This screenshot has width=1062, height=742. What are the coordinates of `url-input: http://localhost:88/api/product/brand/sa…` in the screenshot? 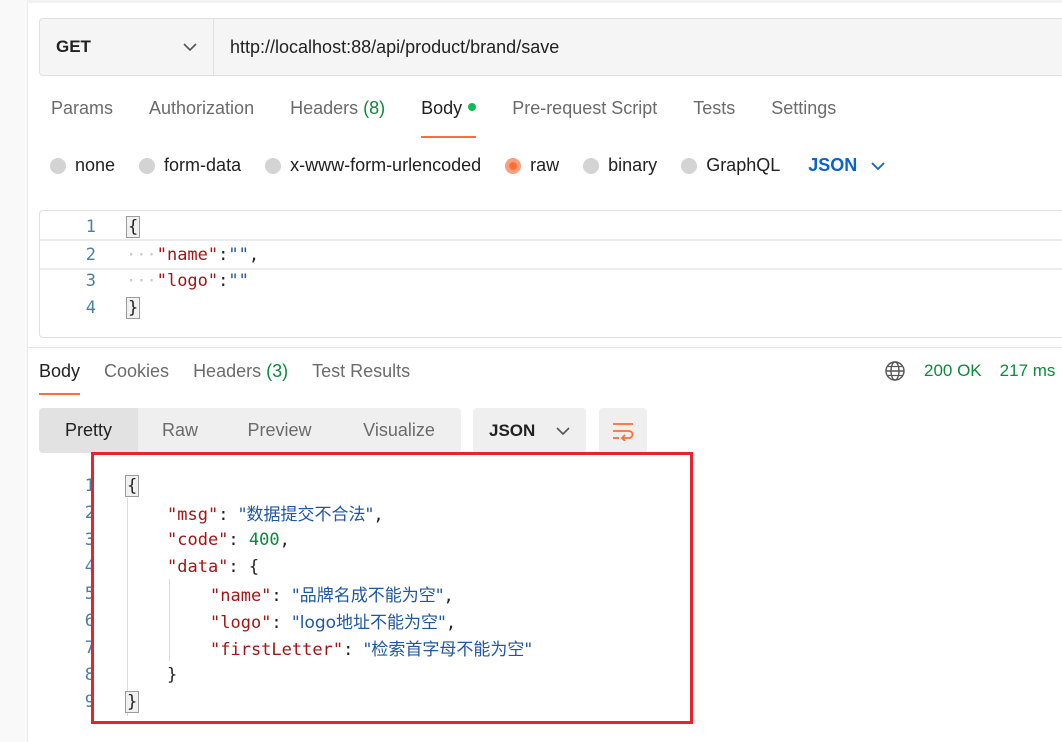 It's located at (638, 47).